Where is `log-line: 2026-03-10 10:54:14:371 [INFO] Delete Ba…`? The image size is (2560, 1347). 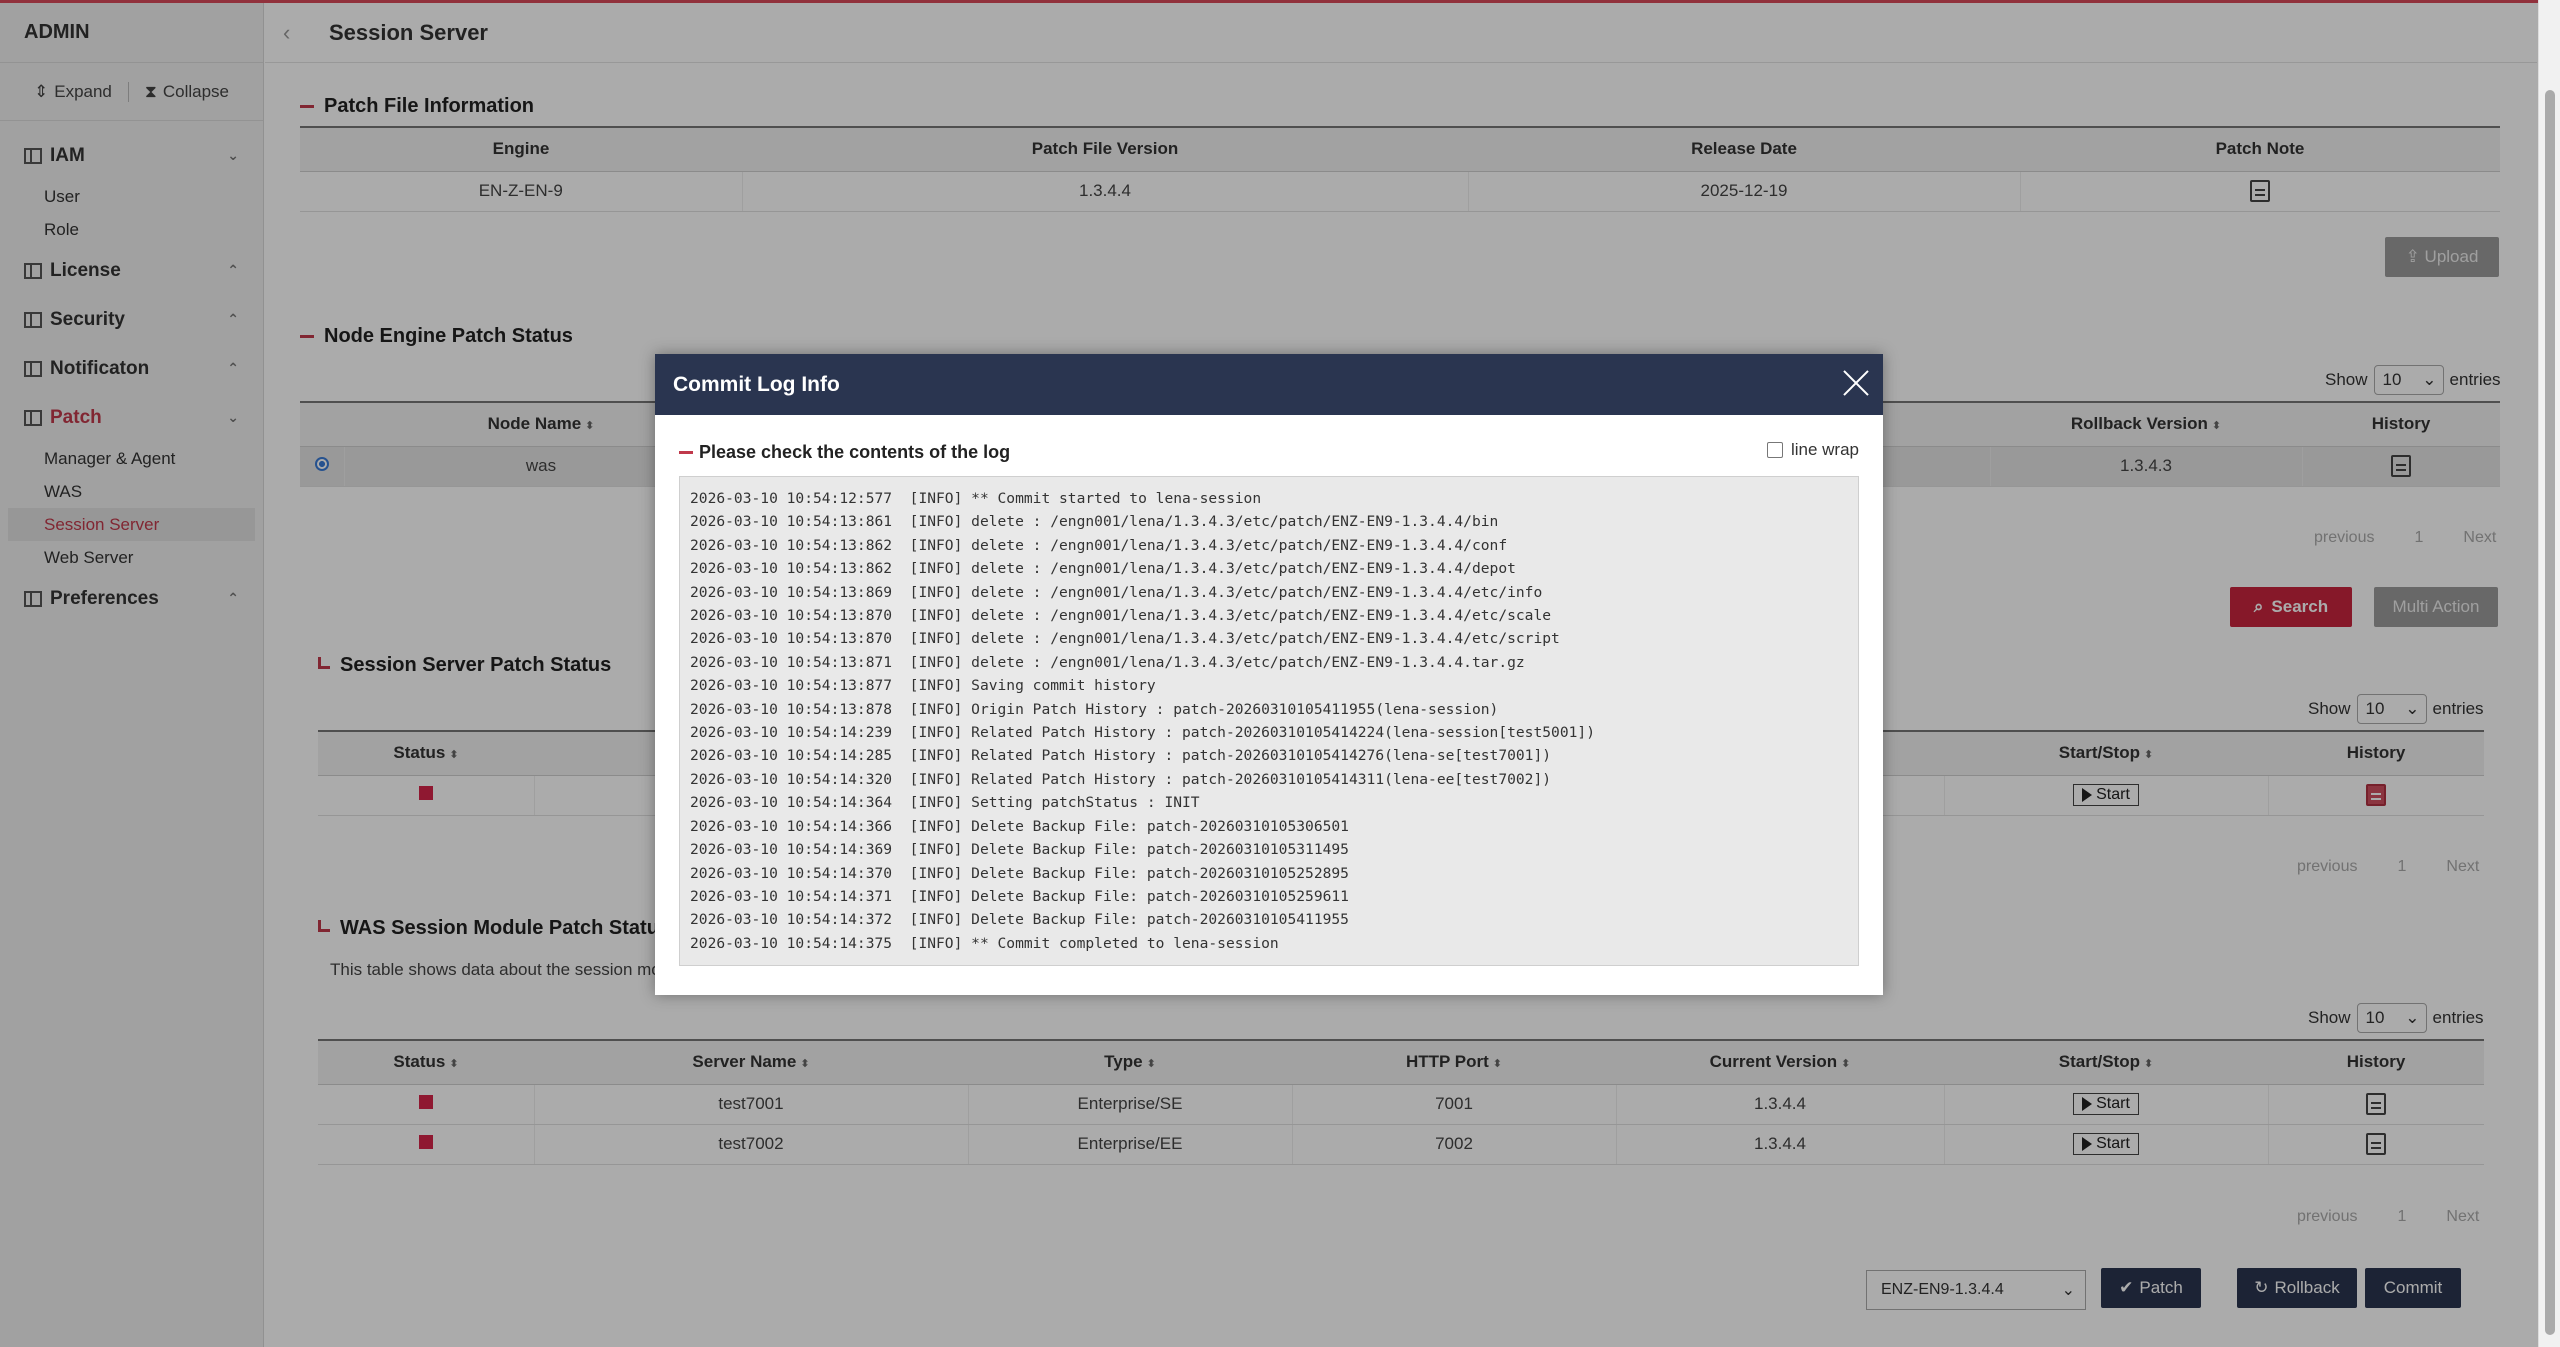
log-line: 2026-03-10 10:54:14:371 [INFO] Delete Ba… is located at coordinates (1019, 896).